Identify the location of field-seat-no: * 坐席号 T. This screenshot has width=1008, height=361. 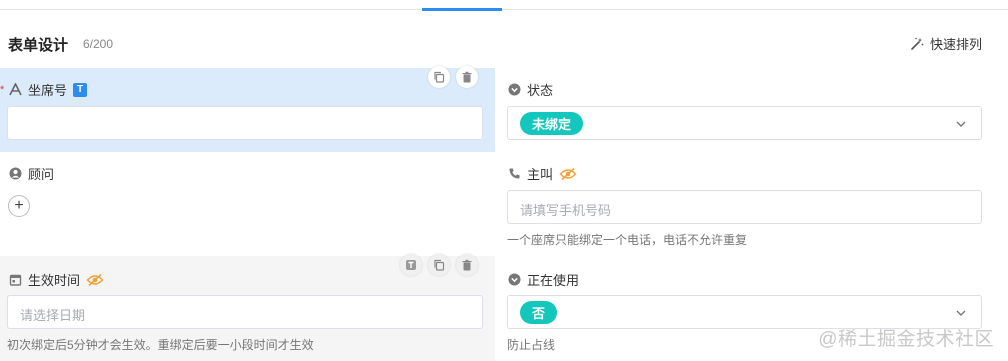
(247, 109).